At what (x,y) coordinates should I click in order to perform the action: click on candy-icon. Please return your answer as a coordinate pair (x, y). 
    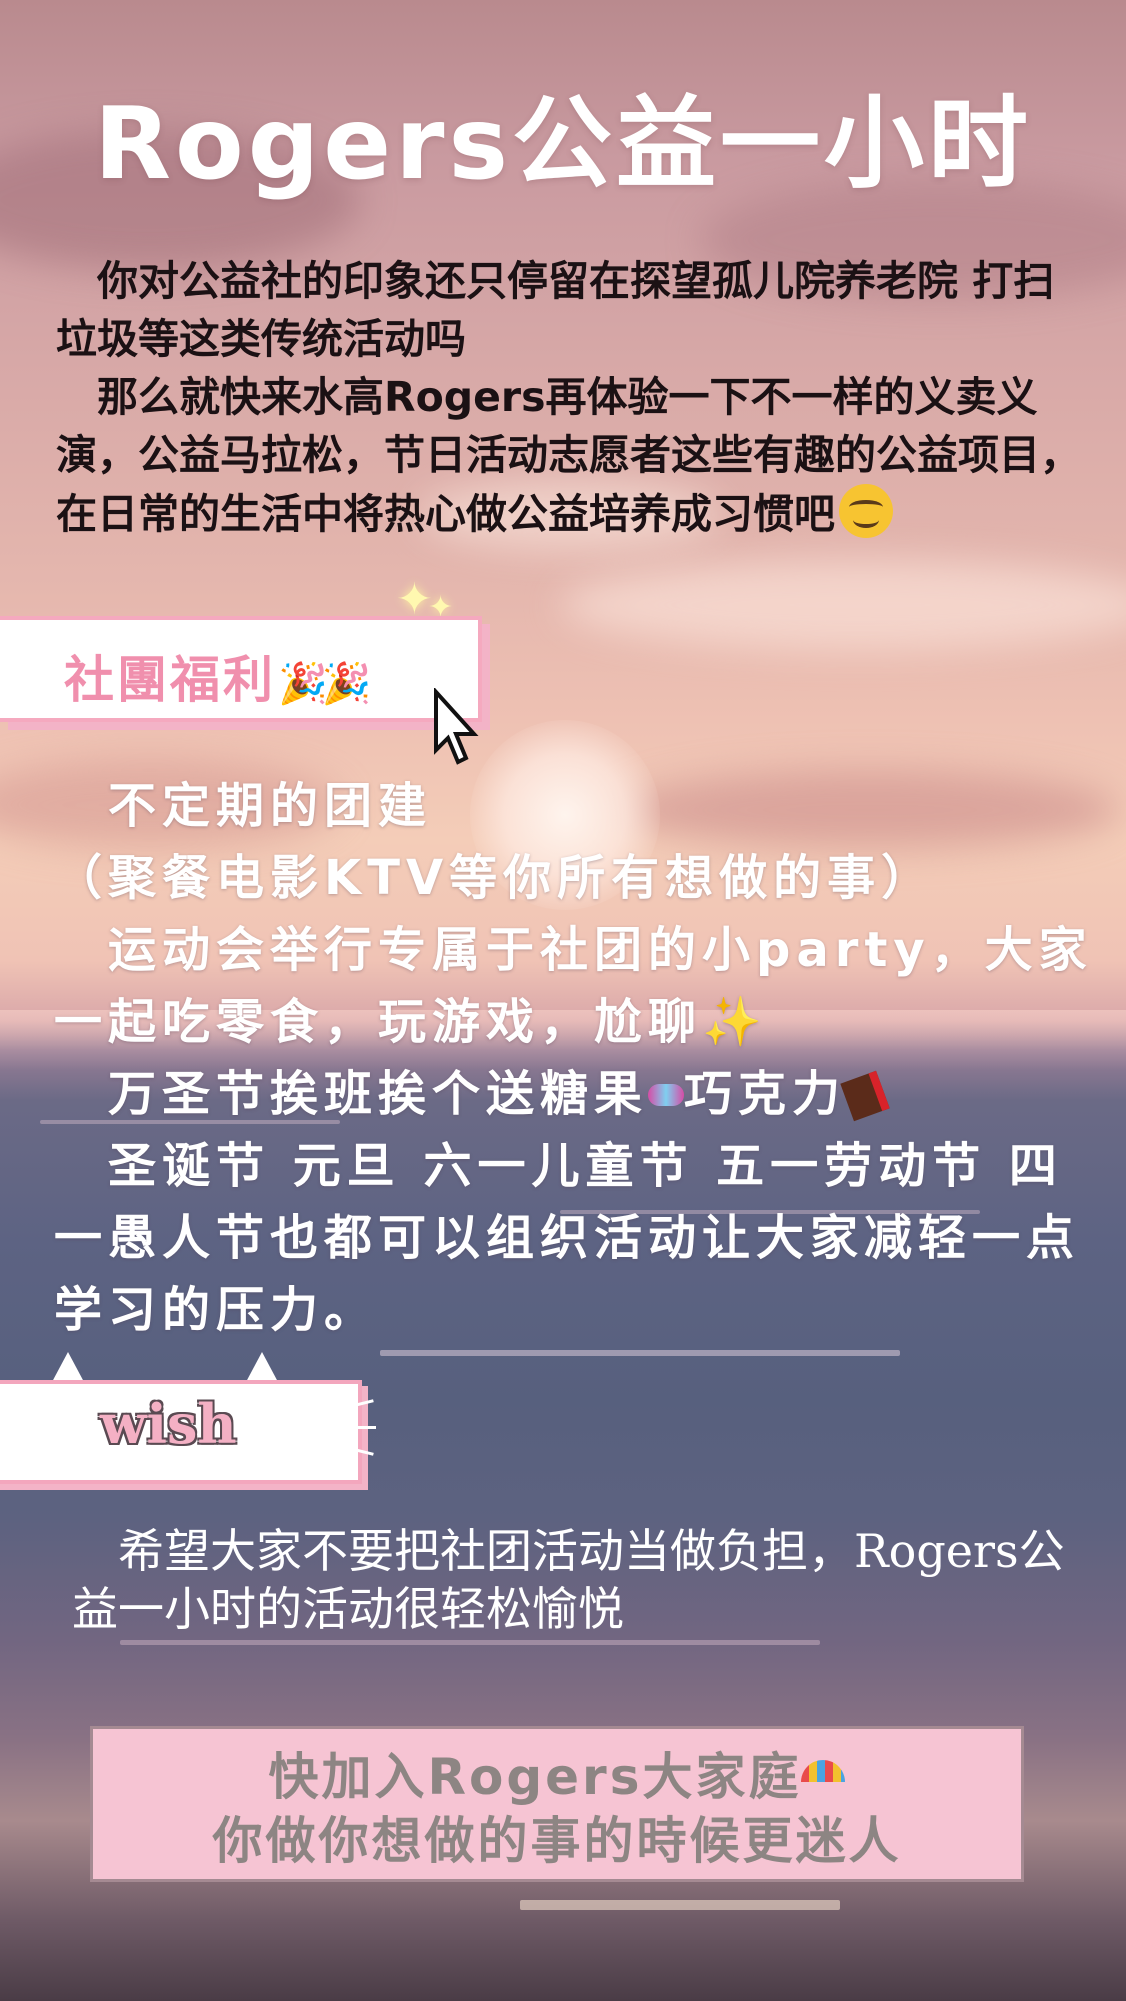
    Looking at the image, I should click on (666, 1095).